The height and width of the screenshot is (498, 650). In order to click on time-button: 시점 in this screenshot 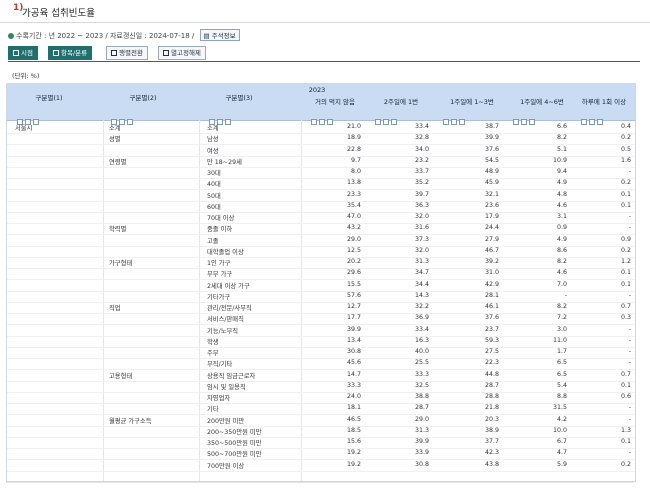, I will do `click(23, 53)`.